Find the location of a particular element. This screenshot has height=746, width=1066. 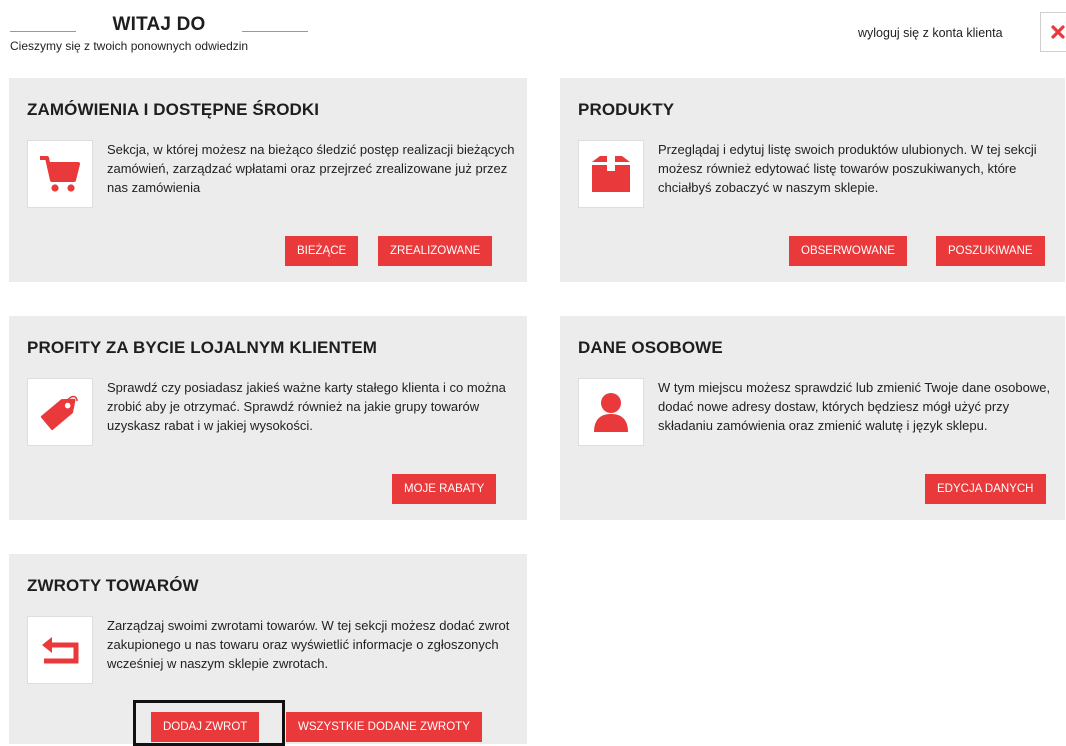

card-returns-title: ZWROTY TOWARÓW is located at coordinates (113, 585).